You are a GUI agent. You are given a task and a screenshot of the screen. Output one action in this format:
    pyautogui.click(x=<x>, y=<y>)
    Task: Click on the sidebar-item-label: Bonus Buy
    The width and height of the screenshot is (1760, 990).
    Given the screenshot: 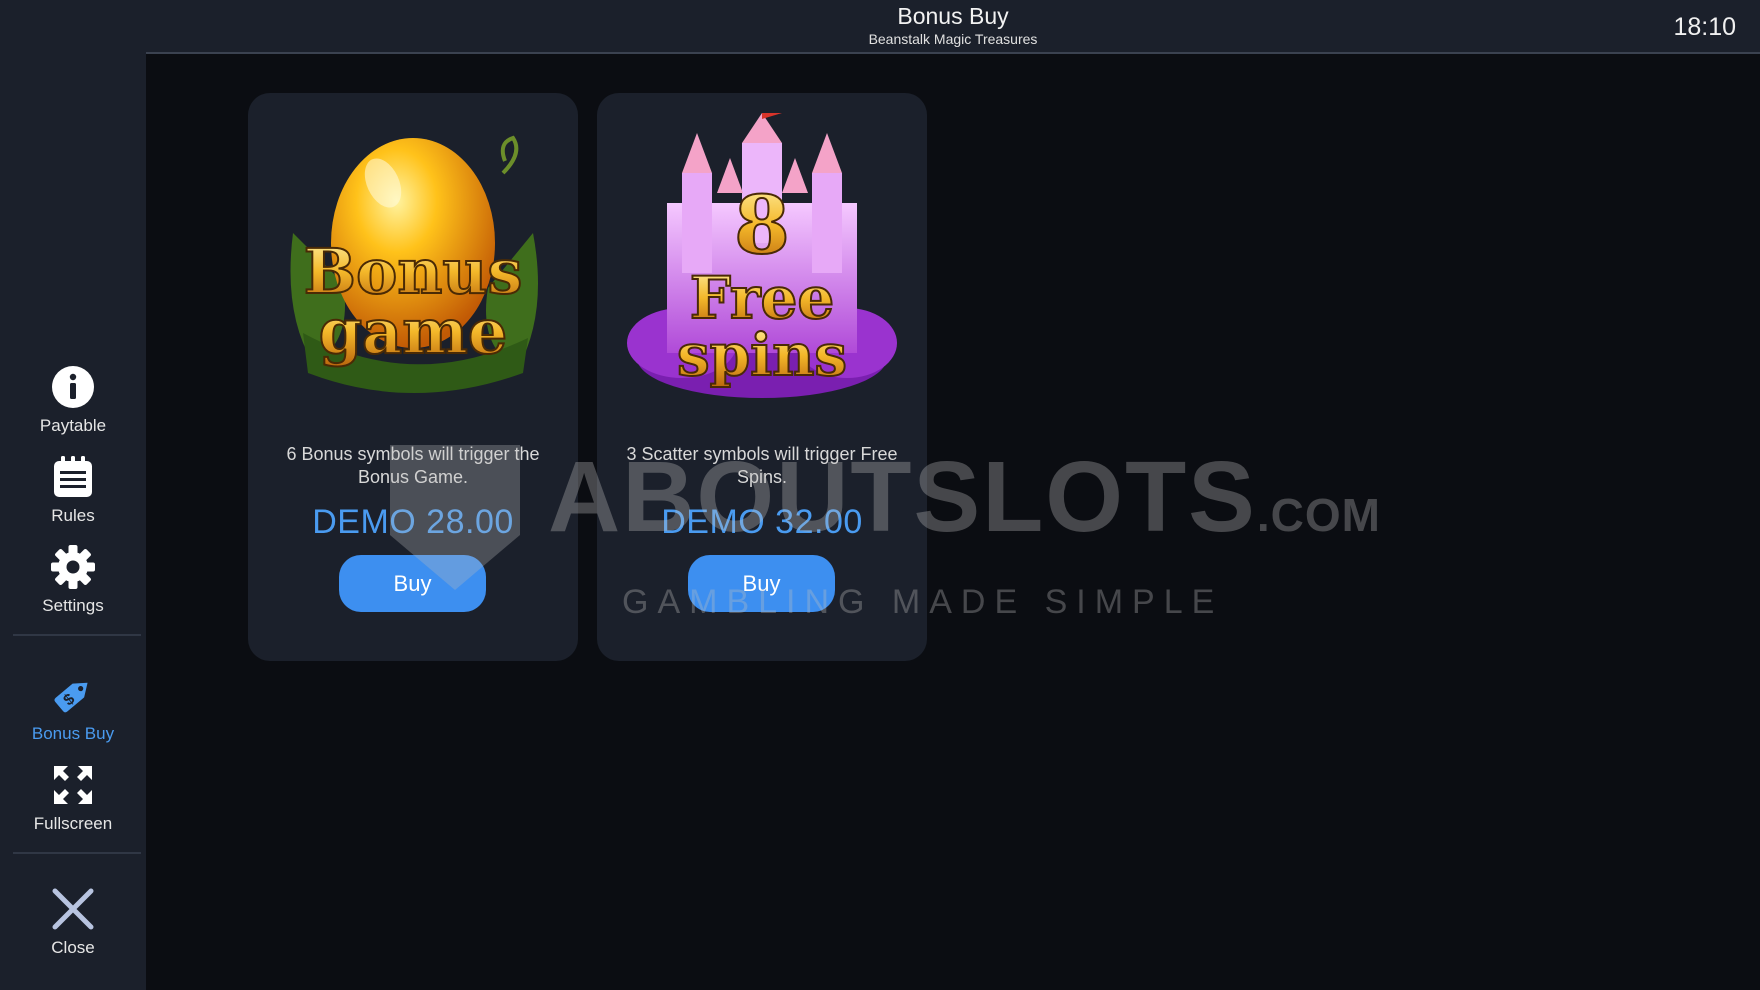 What is the action you would take?
    pyautogui.click(x=73, y=733)
    